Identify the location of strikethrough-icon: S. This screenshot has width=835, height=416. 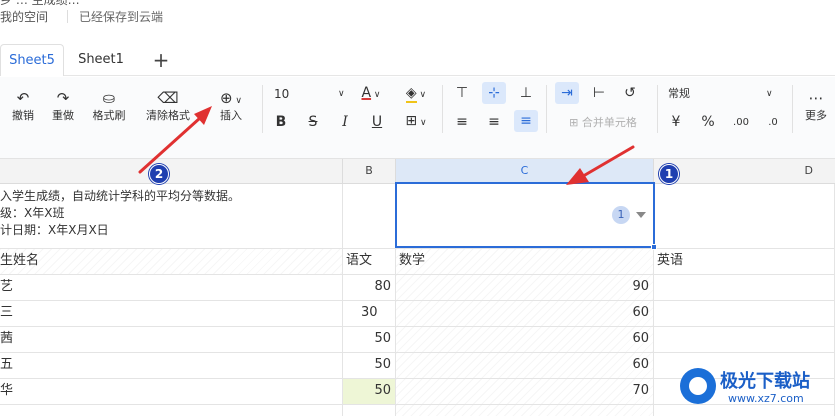
(313, 122).